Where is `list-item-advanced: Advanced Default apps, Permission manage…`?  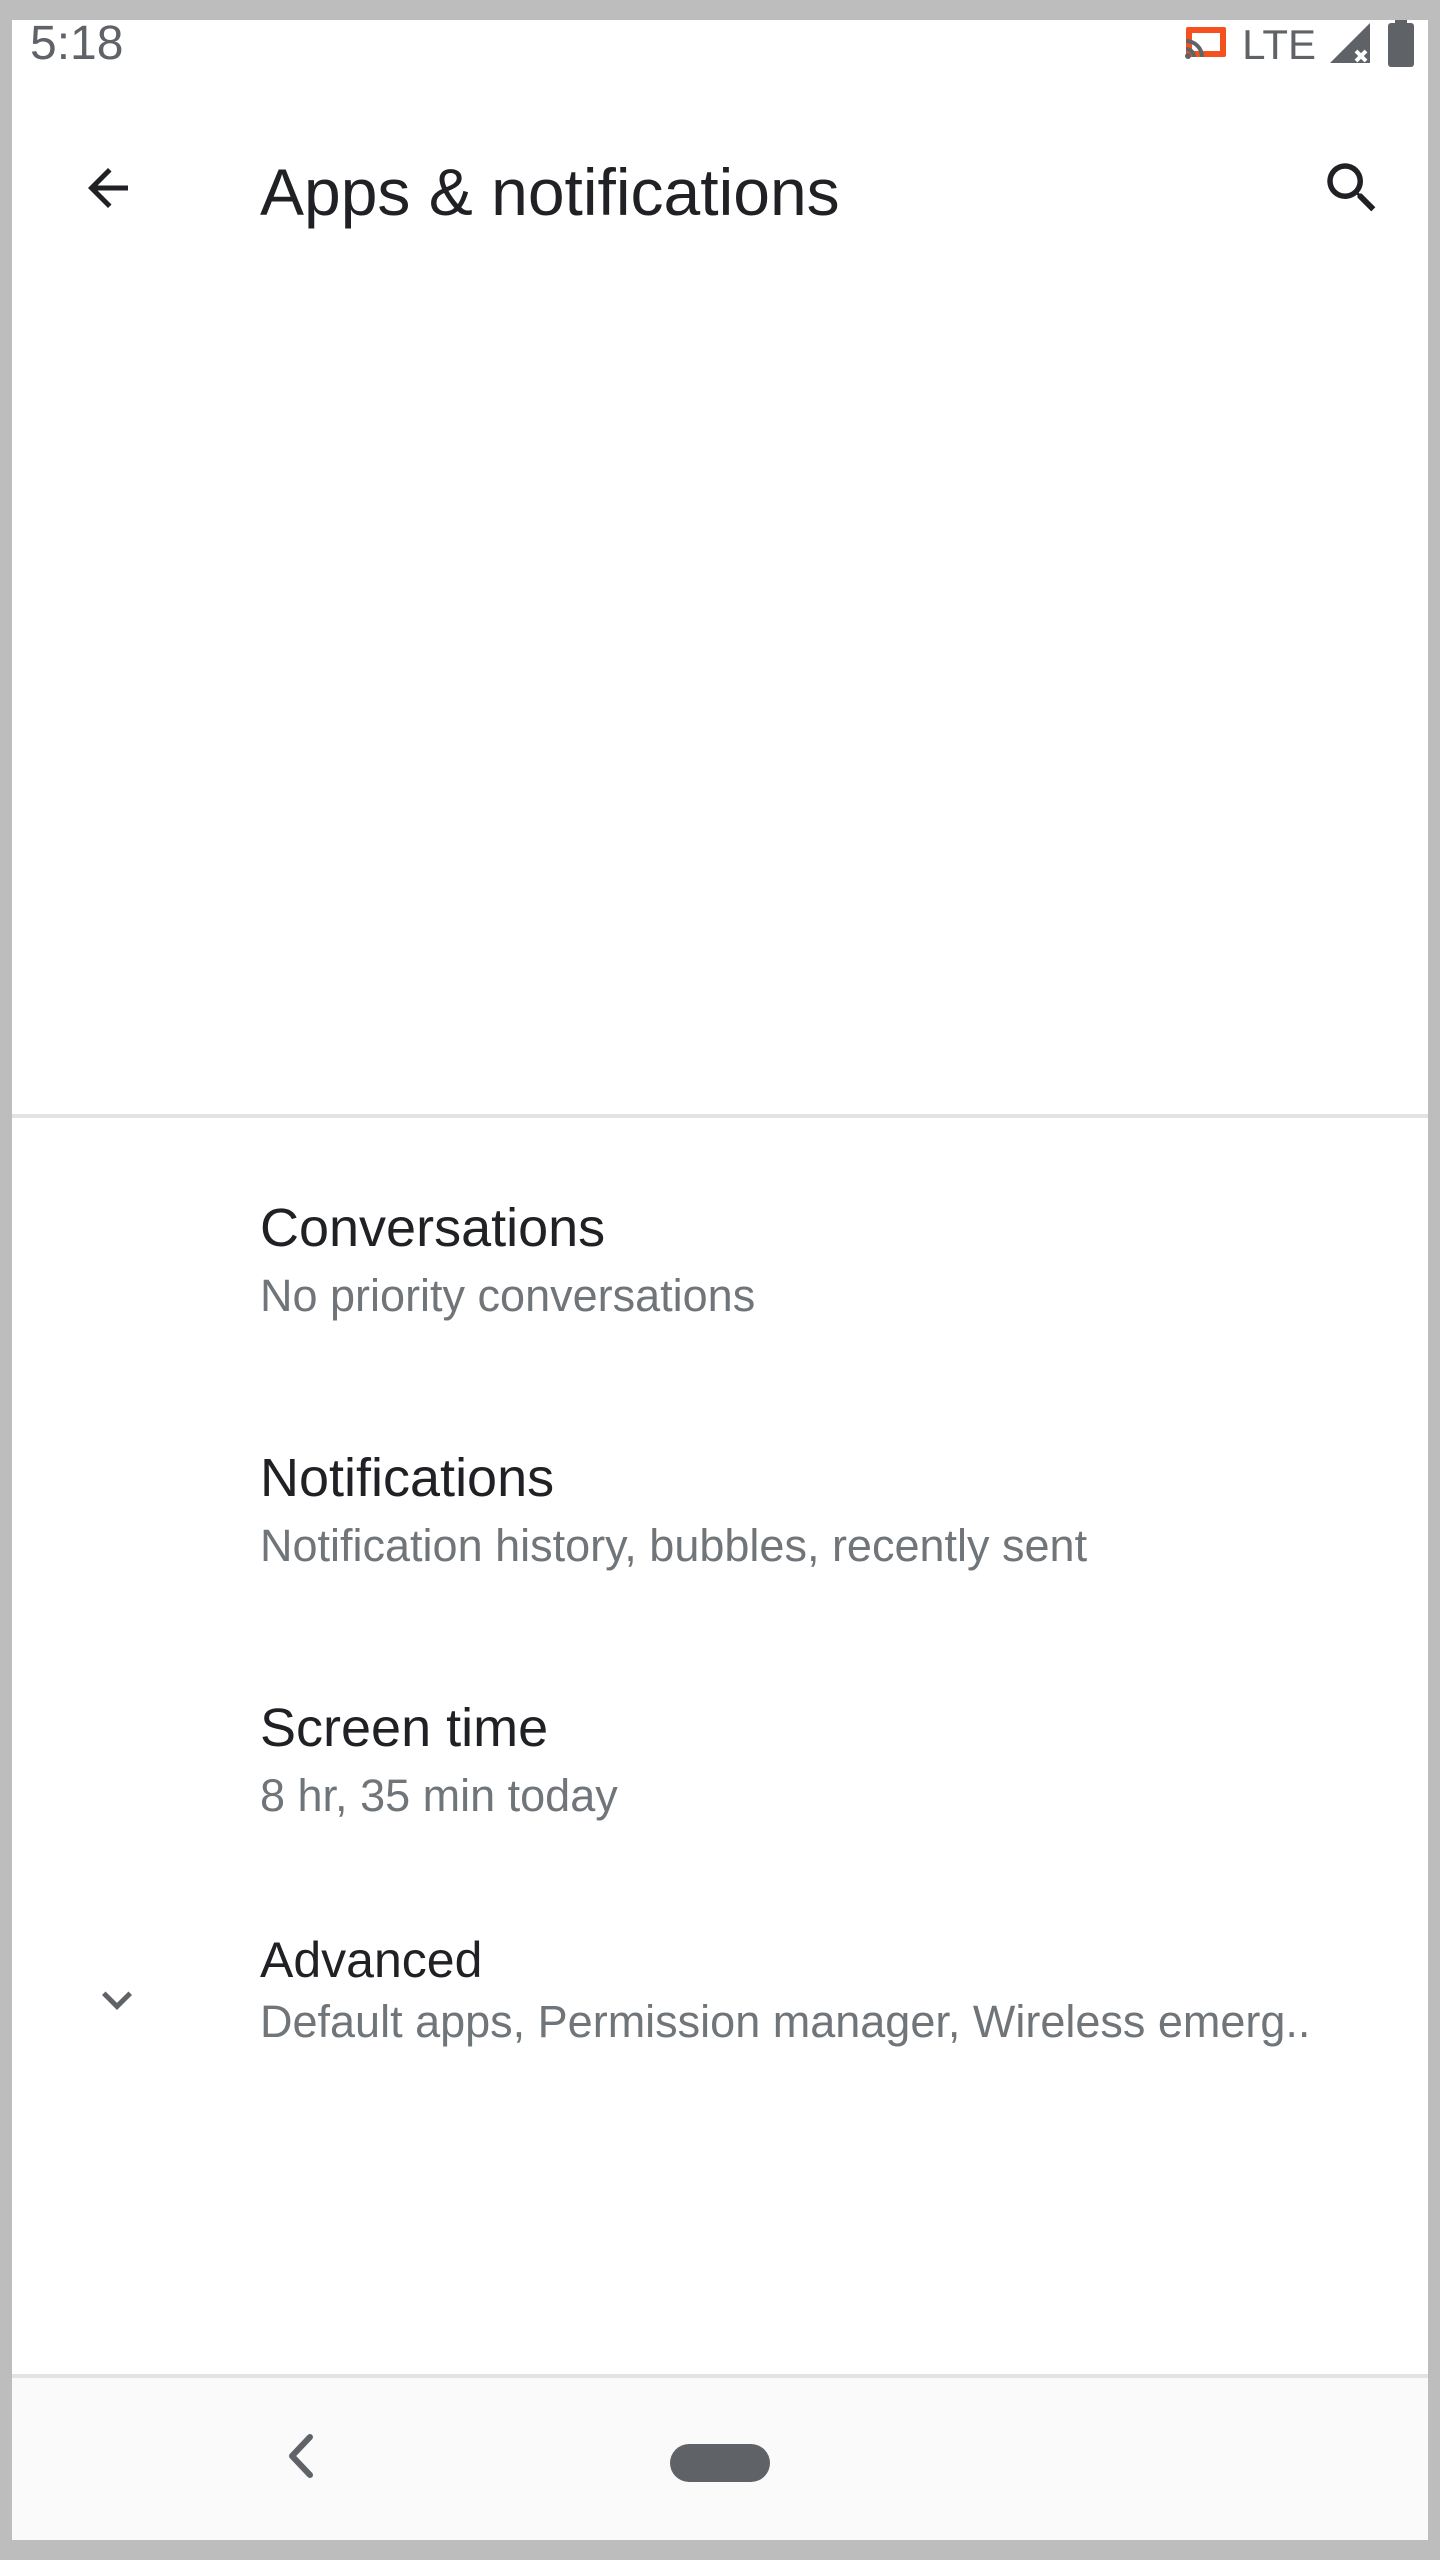 list-item-advanced: Advanced Default apps, Permission manage… is located at coordinates (720, 2015).